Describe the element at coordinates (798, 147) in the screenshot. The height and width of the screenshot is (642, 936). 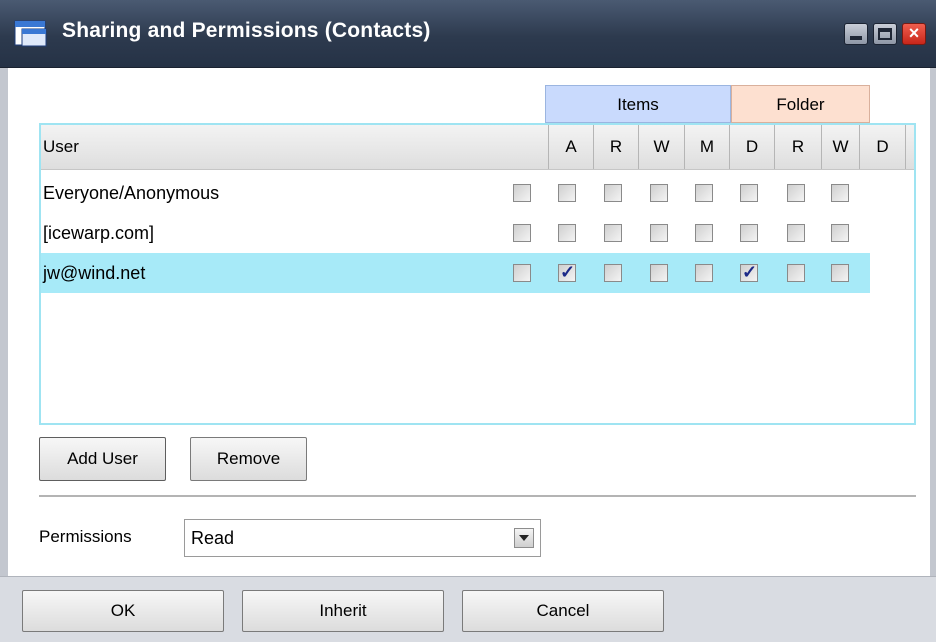
I see `column-folder-r: R` at that location.